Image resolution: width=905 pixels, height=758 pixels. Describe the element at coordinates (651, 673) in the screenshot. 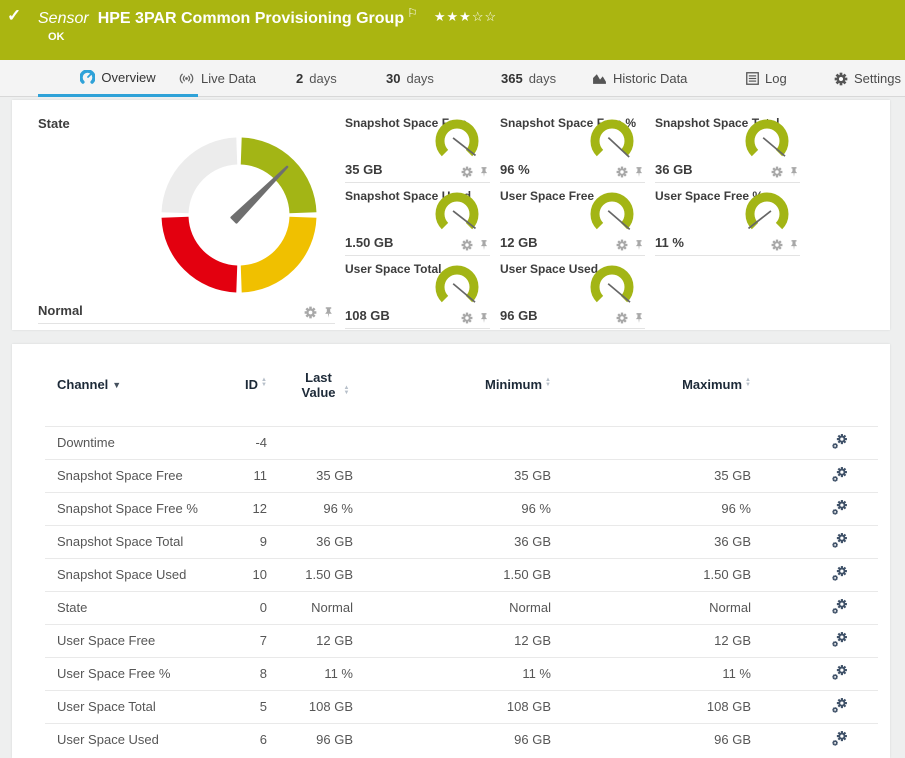

I see `channel-maximum: 11 %` at that location.